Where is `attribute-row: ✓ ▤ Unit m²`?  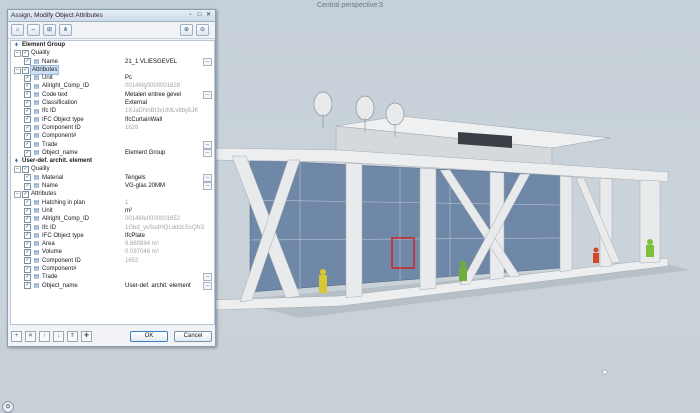 attribute-row: ✓ ▤ Unit m² is located at coordinates (112, 211).